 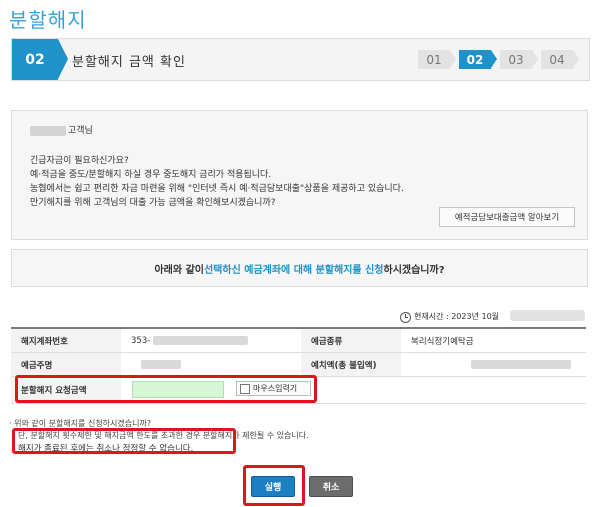 What do you see at coordinates (521, 364) in the screenshot?
I see `balance-redacted` at bounding box center [521, 364].